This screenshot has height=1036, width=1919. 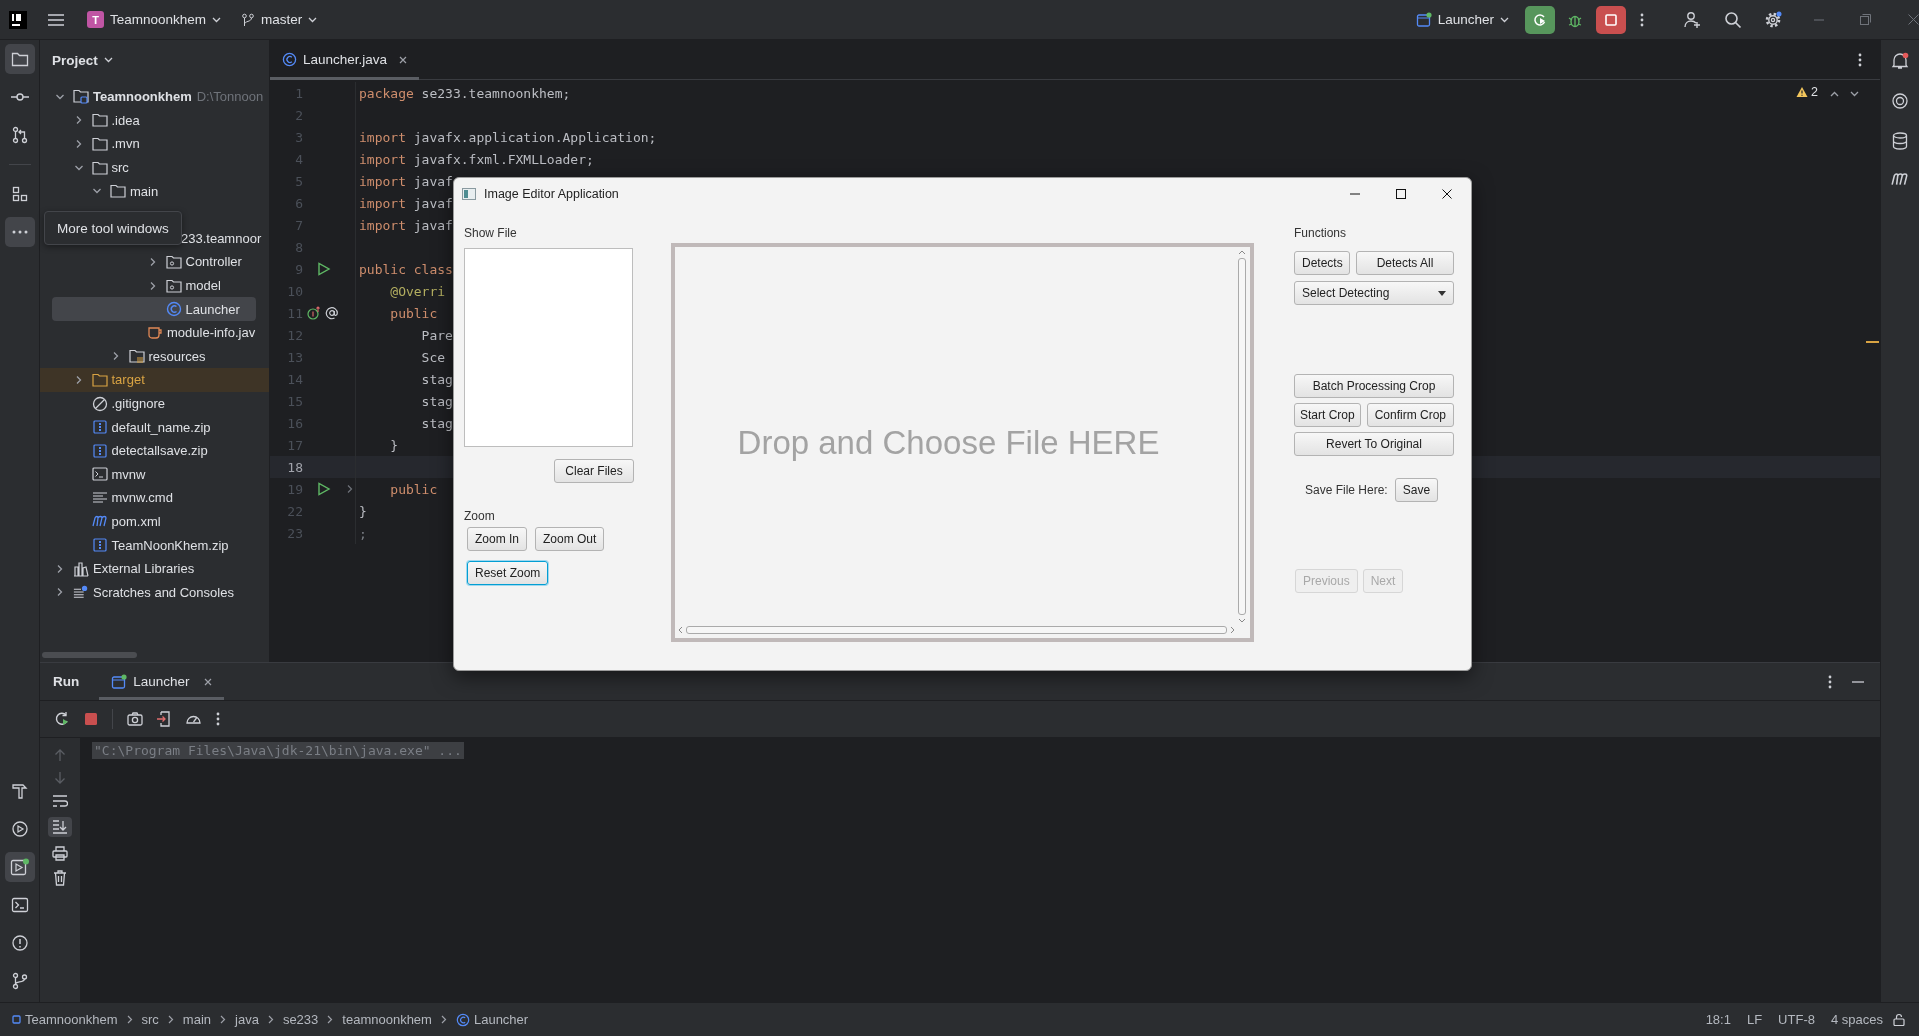 I want to click on trash-icon, so click(x=60, y=878).